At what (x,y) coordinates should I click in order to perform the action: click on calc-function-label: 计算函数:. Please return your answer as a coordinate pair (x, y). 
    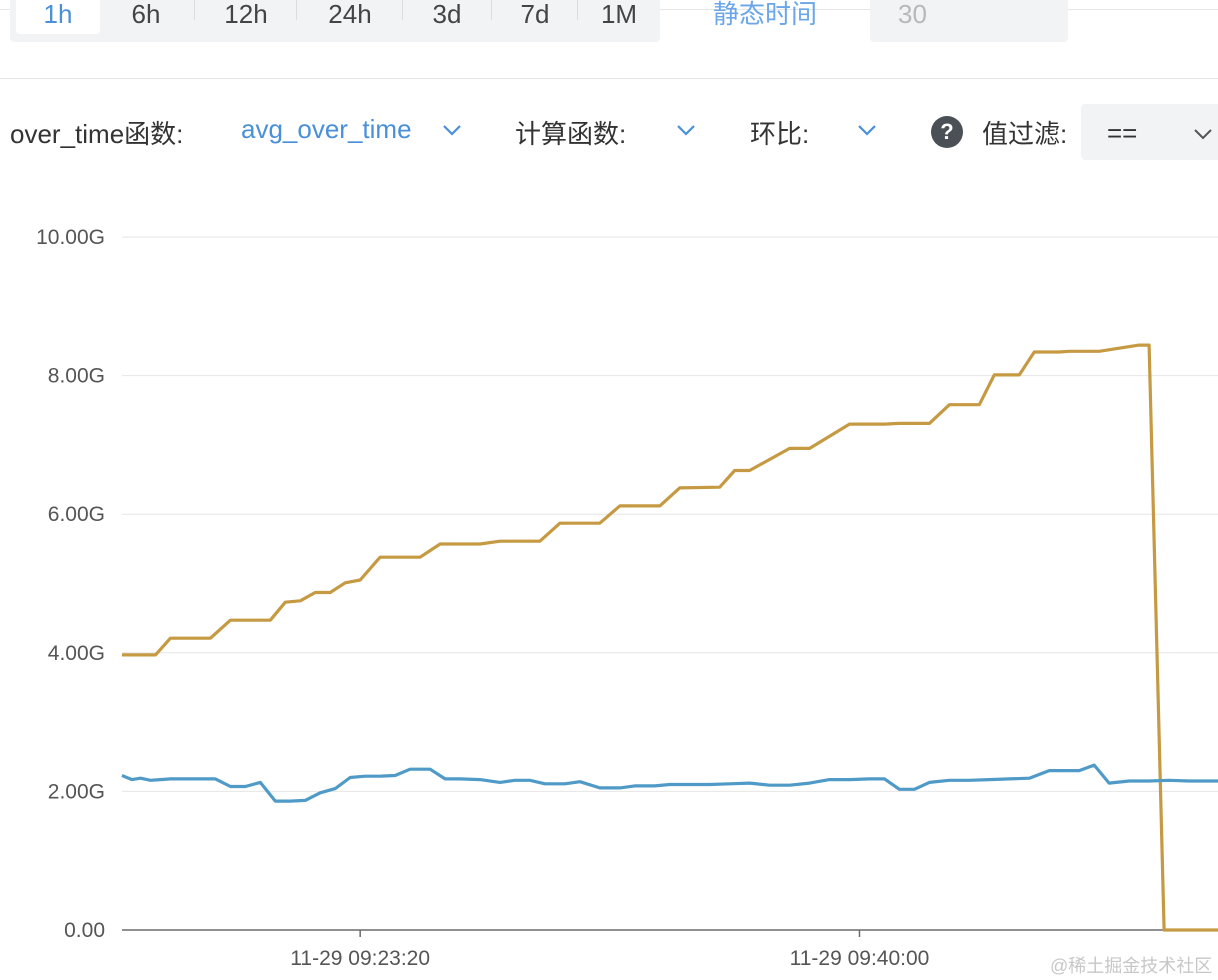
    Looking at the image, I should click on (571, 134).